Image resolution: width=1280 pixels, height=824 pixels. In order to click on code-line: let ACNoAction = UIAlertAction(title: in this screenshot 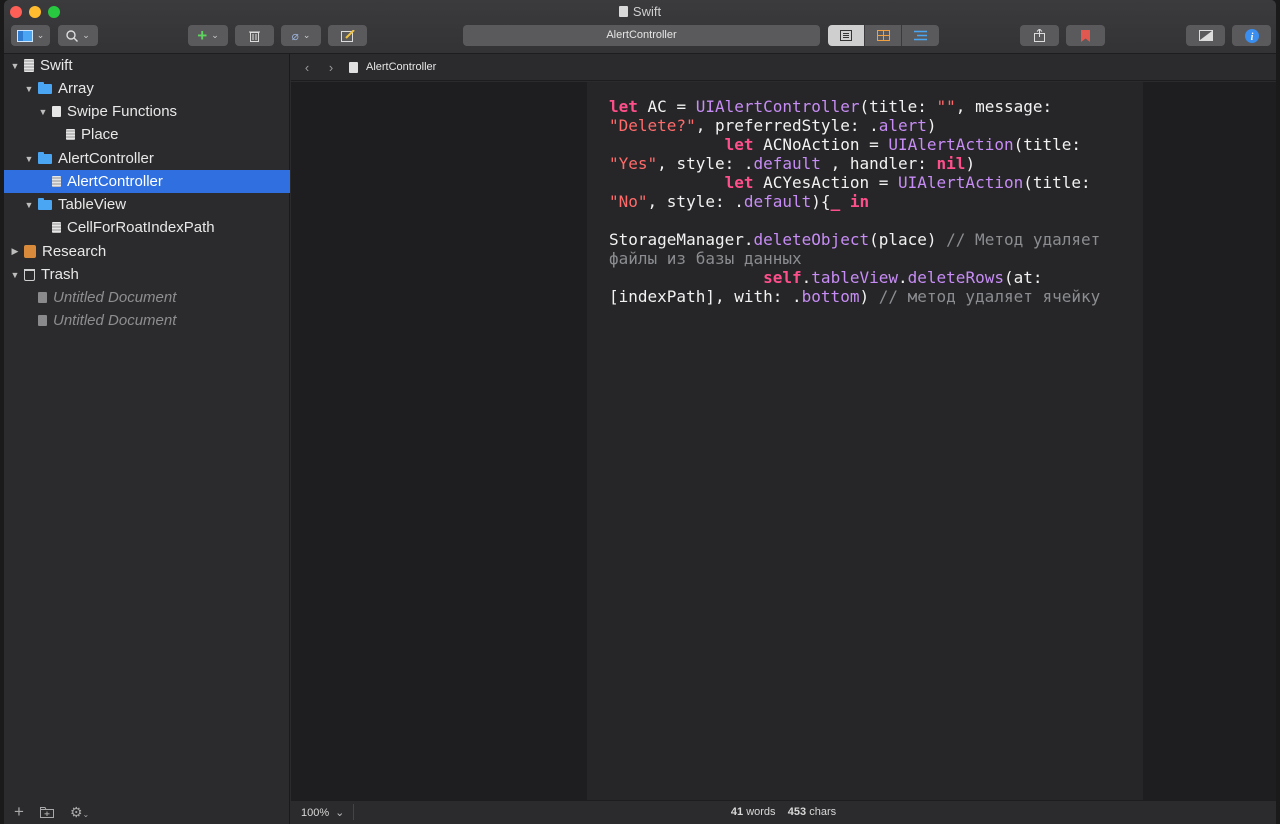, I will do `click(903, 144)`.